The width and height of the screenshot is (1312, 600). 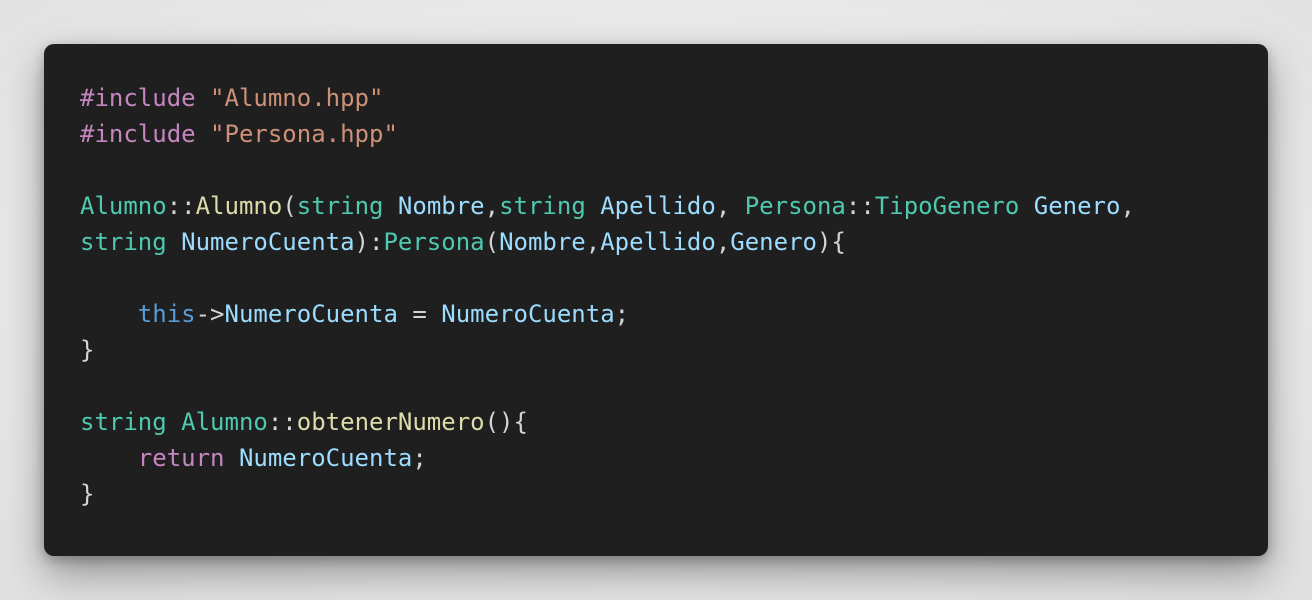 I want to click on code-line-7: this->NumeroCuenta = NumeroCuenta;, so click(x=607, y=314).